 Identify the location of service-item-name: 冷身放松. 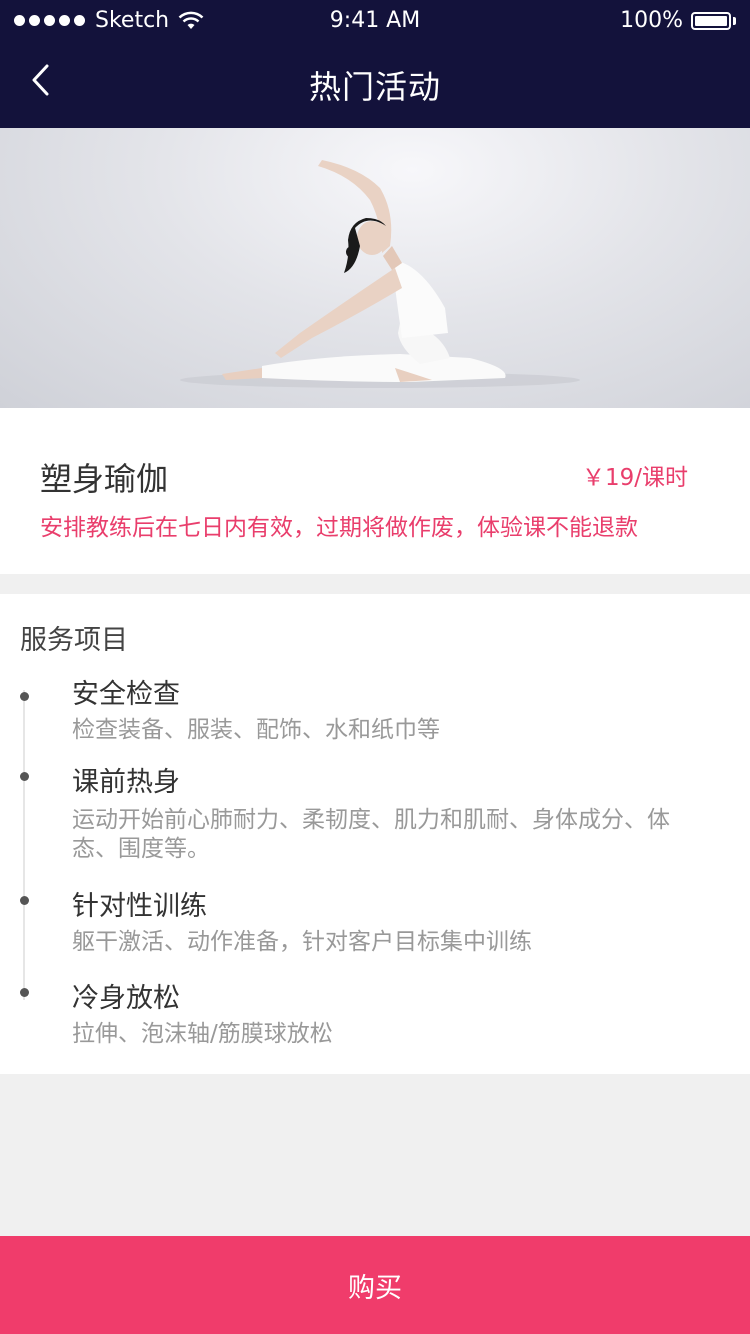
(126, 998).